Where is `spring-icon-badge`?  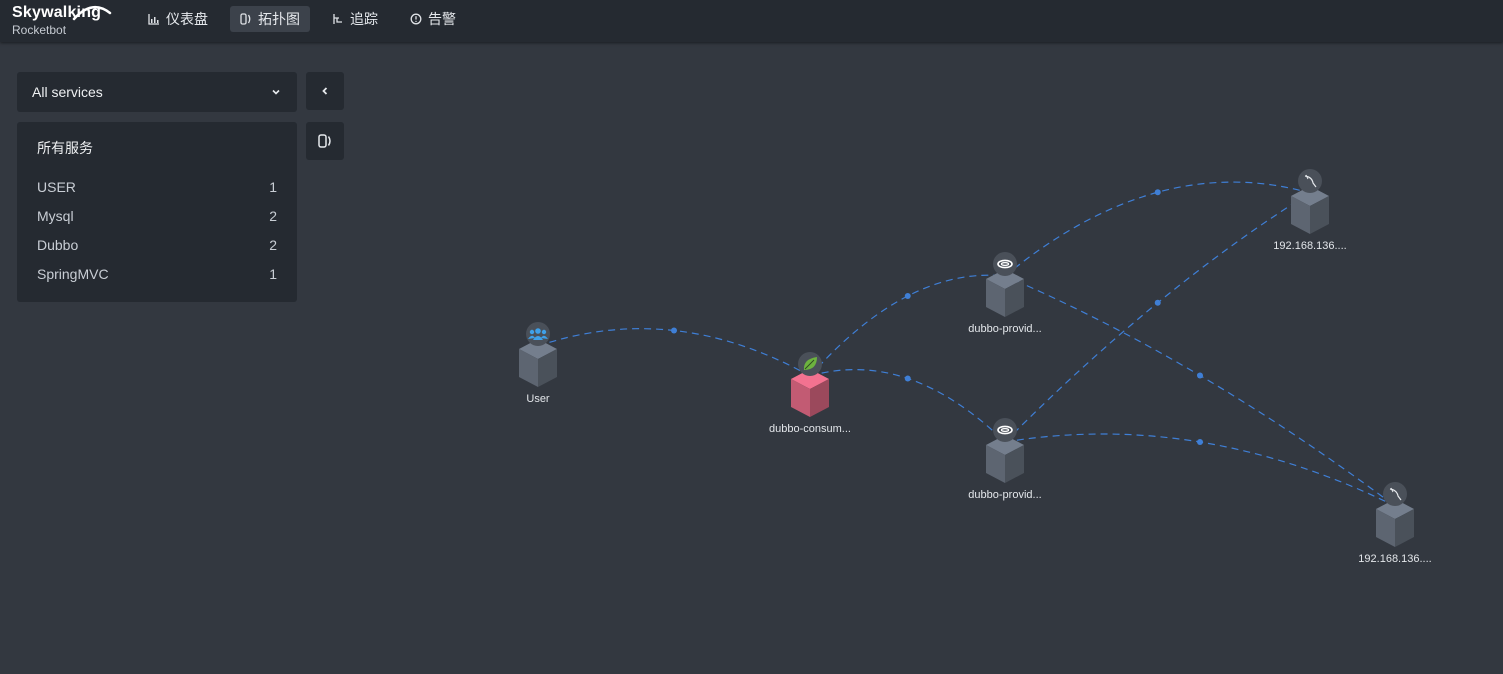 spring-icon-badge is located at coordinates (810, 364).